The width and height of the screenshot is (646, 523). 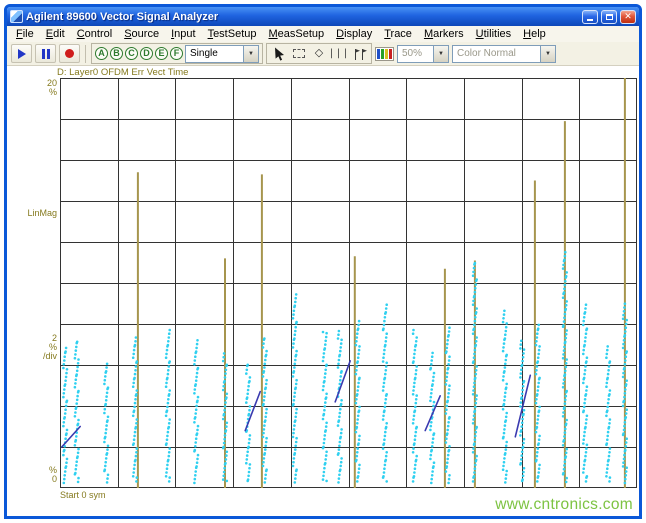 I want to click on menu-edit: Edit, so click(x=55, y=34).